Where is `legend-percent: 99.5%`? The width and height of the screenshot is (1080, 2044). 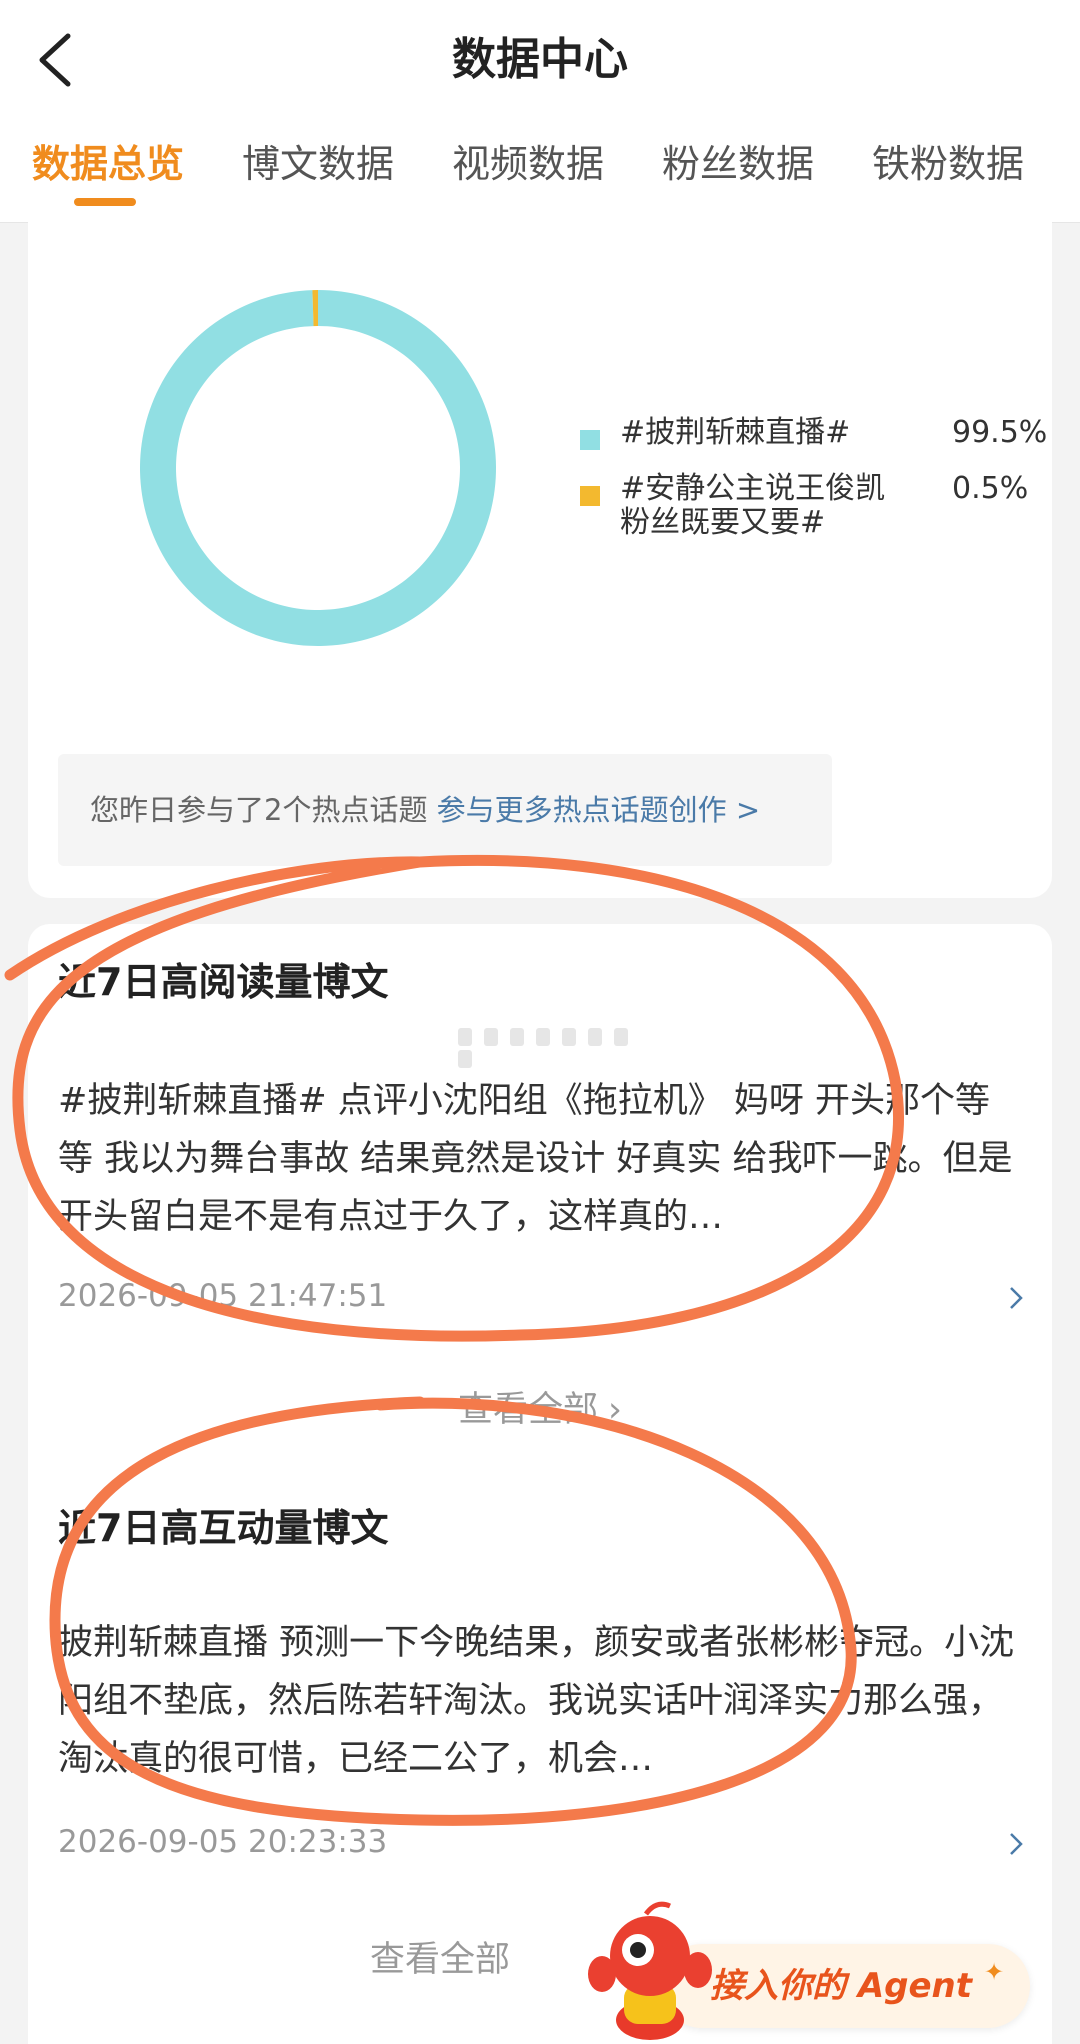 legend-percent: 99.5% is located at coordinates (1000, 432).